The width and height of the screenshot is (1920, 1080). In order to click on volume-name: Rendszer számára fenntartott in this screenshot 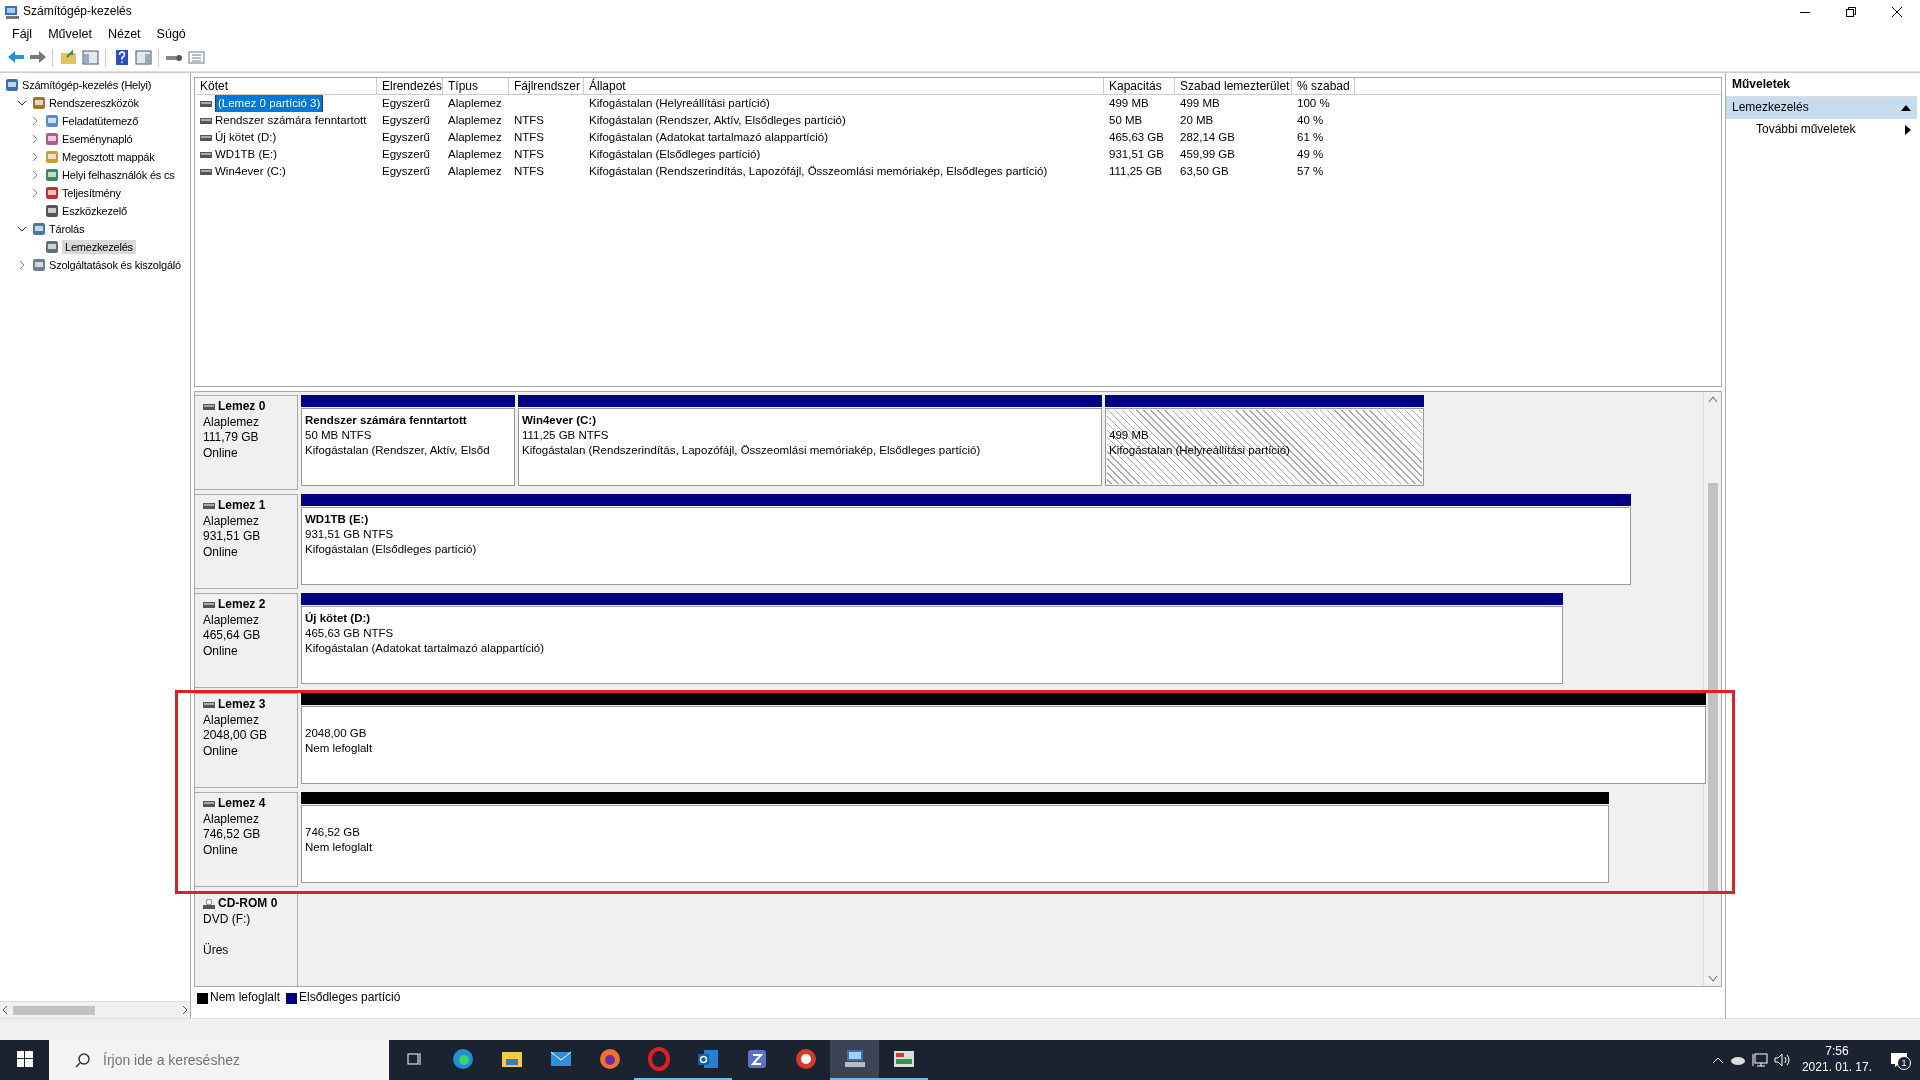, I will do `click(291, 120)`.